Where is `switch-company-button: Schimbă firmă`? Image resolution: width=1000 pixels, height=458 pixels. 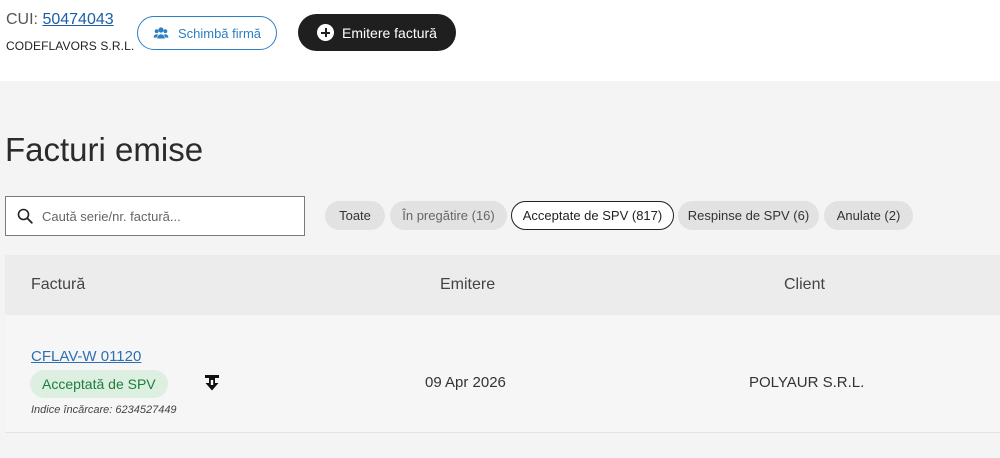
switch-company-button: Schimbă firmă is located at coordinates (207, 33).